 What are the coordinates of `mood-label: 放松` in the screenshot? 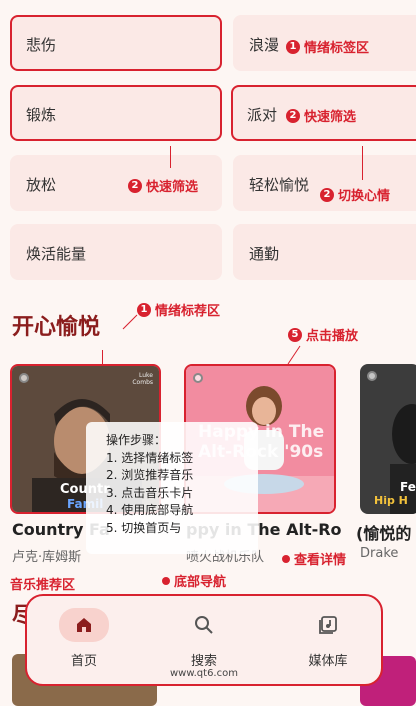 It's located at (41, 185).